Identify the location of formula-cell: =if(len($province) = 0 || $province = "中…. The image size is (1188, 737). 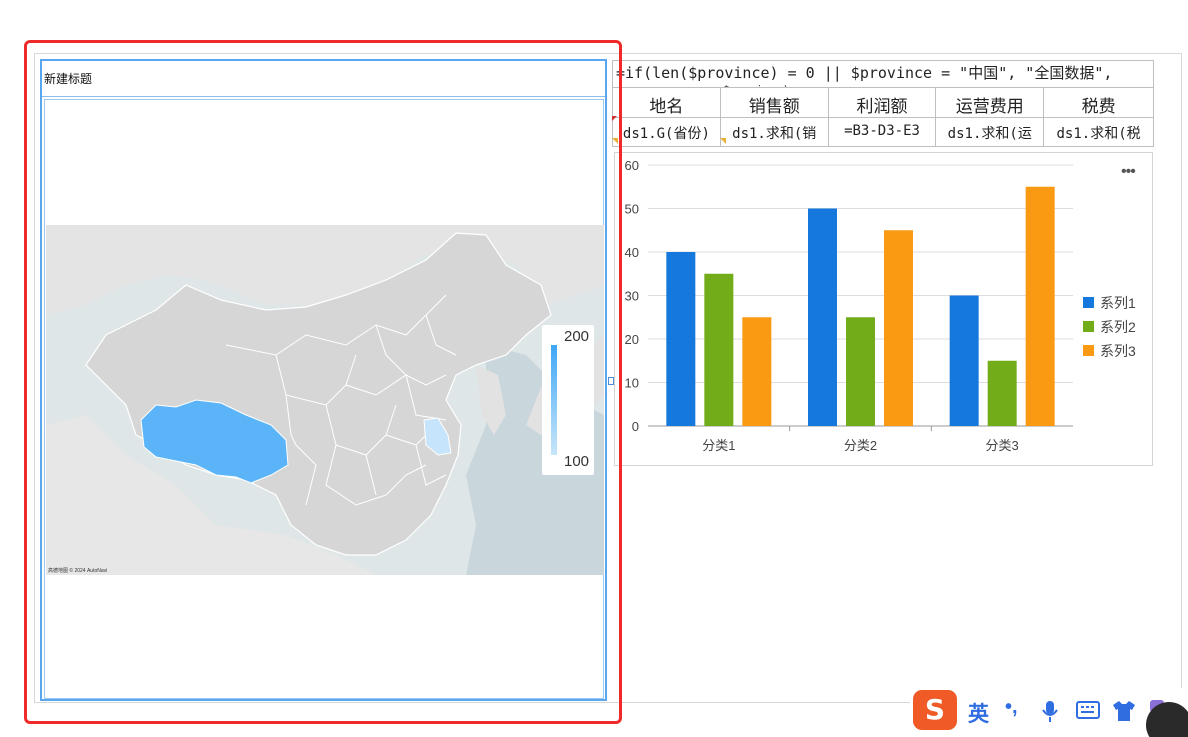
(883, 74).